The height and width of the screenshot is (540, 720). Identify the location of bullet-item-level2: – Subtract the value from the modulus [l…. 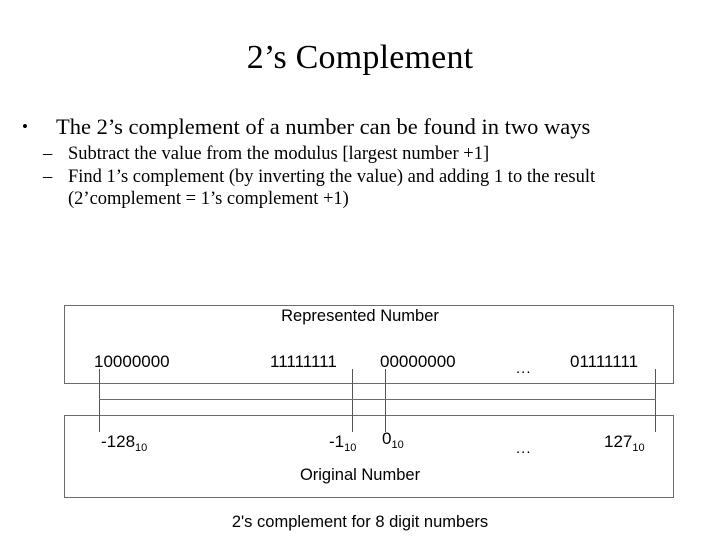
(373, 154).